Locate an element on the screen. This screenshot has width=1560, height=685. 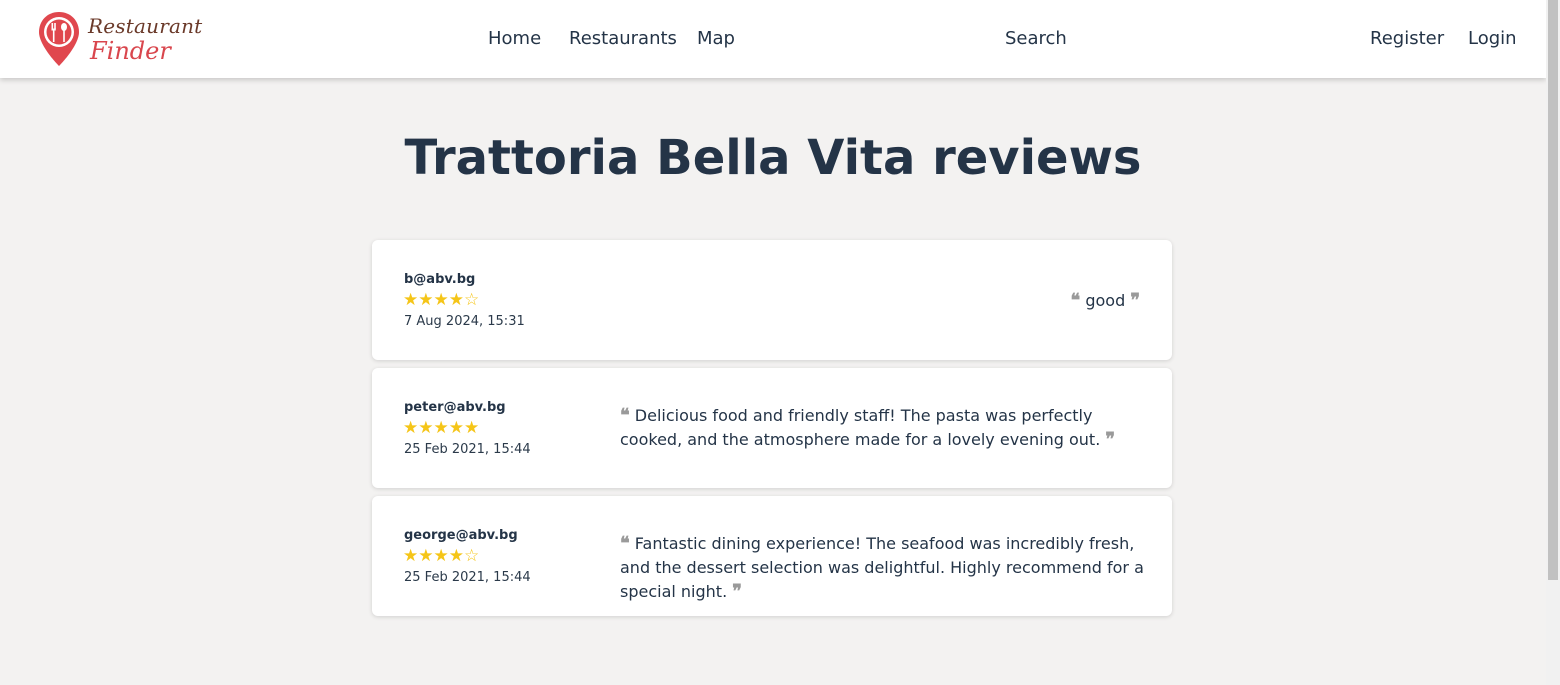
page-title: Trattoria Bella Vita reviews is located at coordinates (773, 158).